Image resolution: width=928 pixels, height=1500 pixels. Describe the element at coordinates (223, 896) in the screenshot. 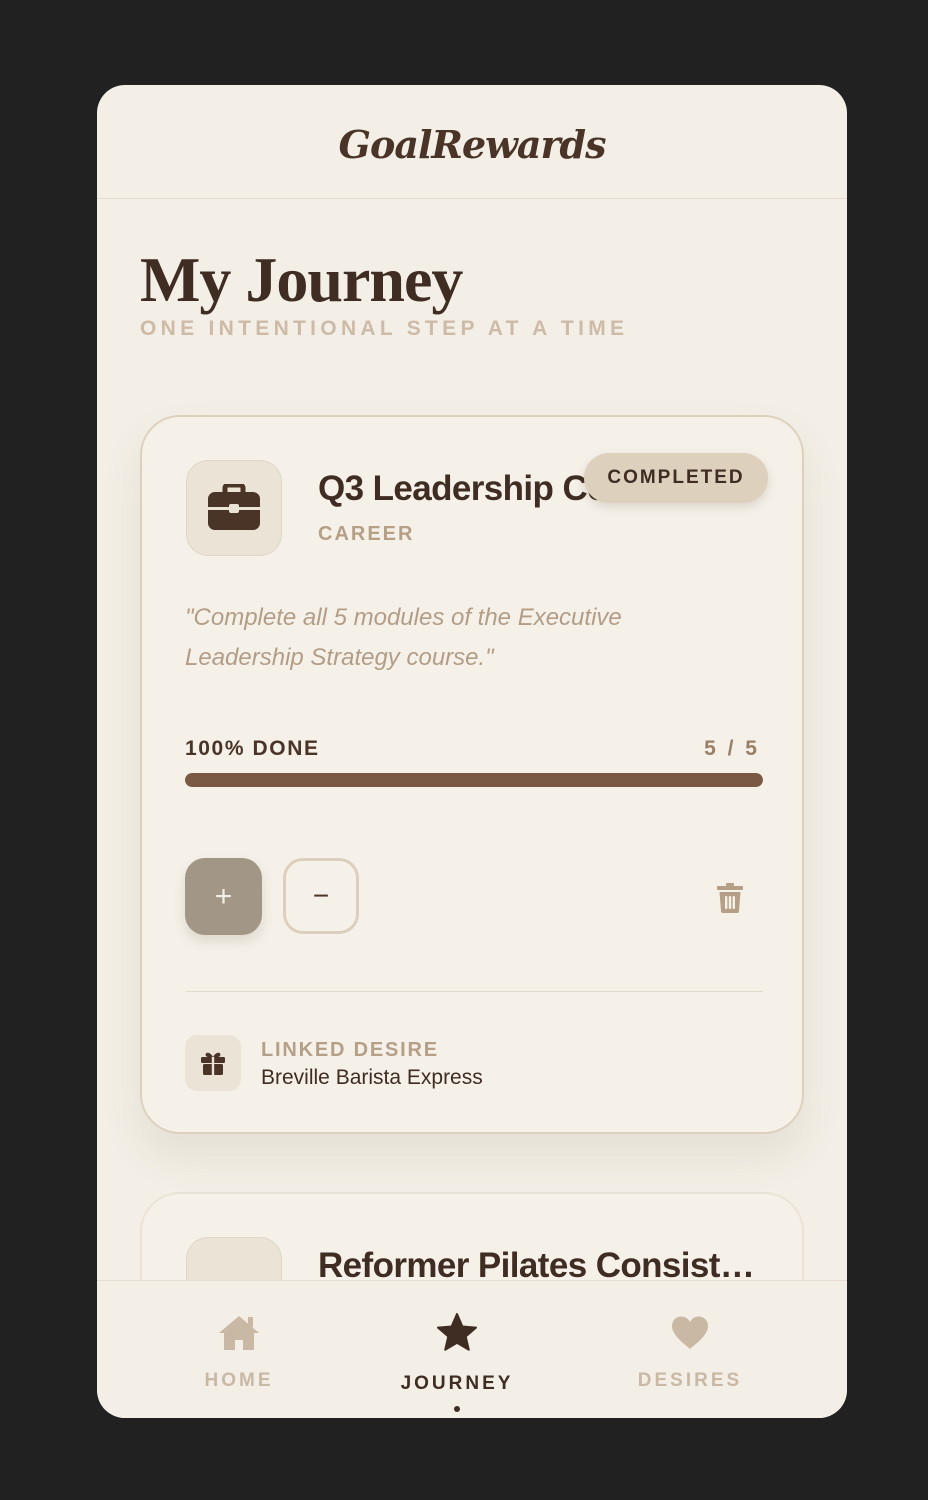

I see `increment-button: +` at that location.